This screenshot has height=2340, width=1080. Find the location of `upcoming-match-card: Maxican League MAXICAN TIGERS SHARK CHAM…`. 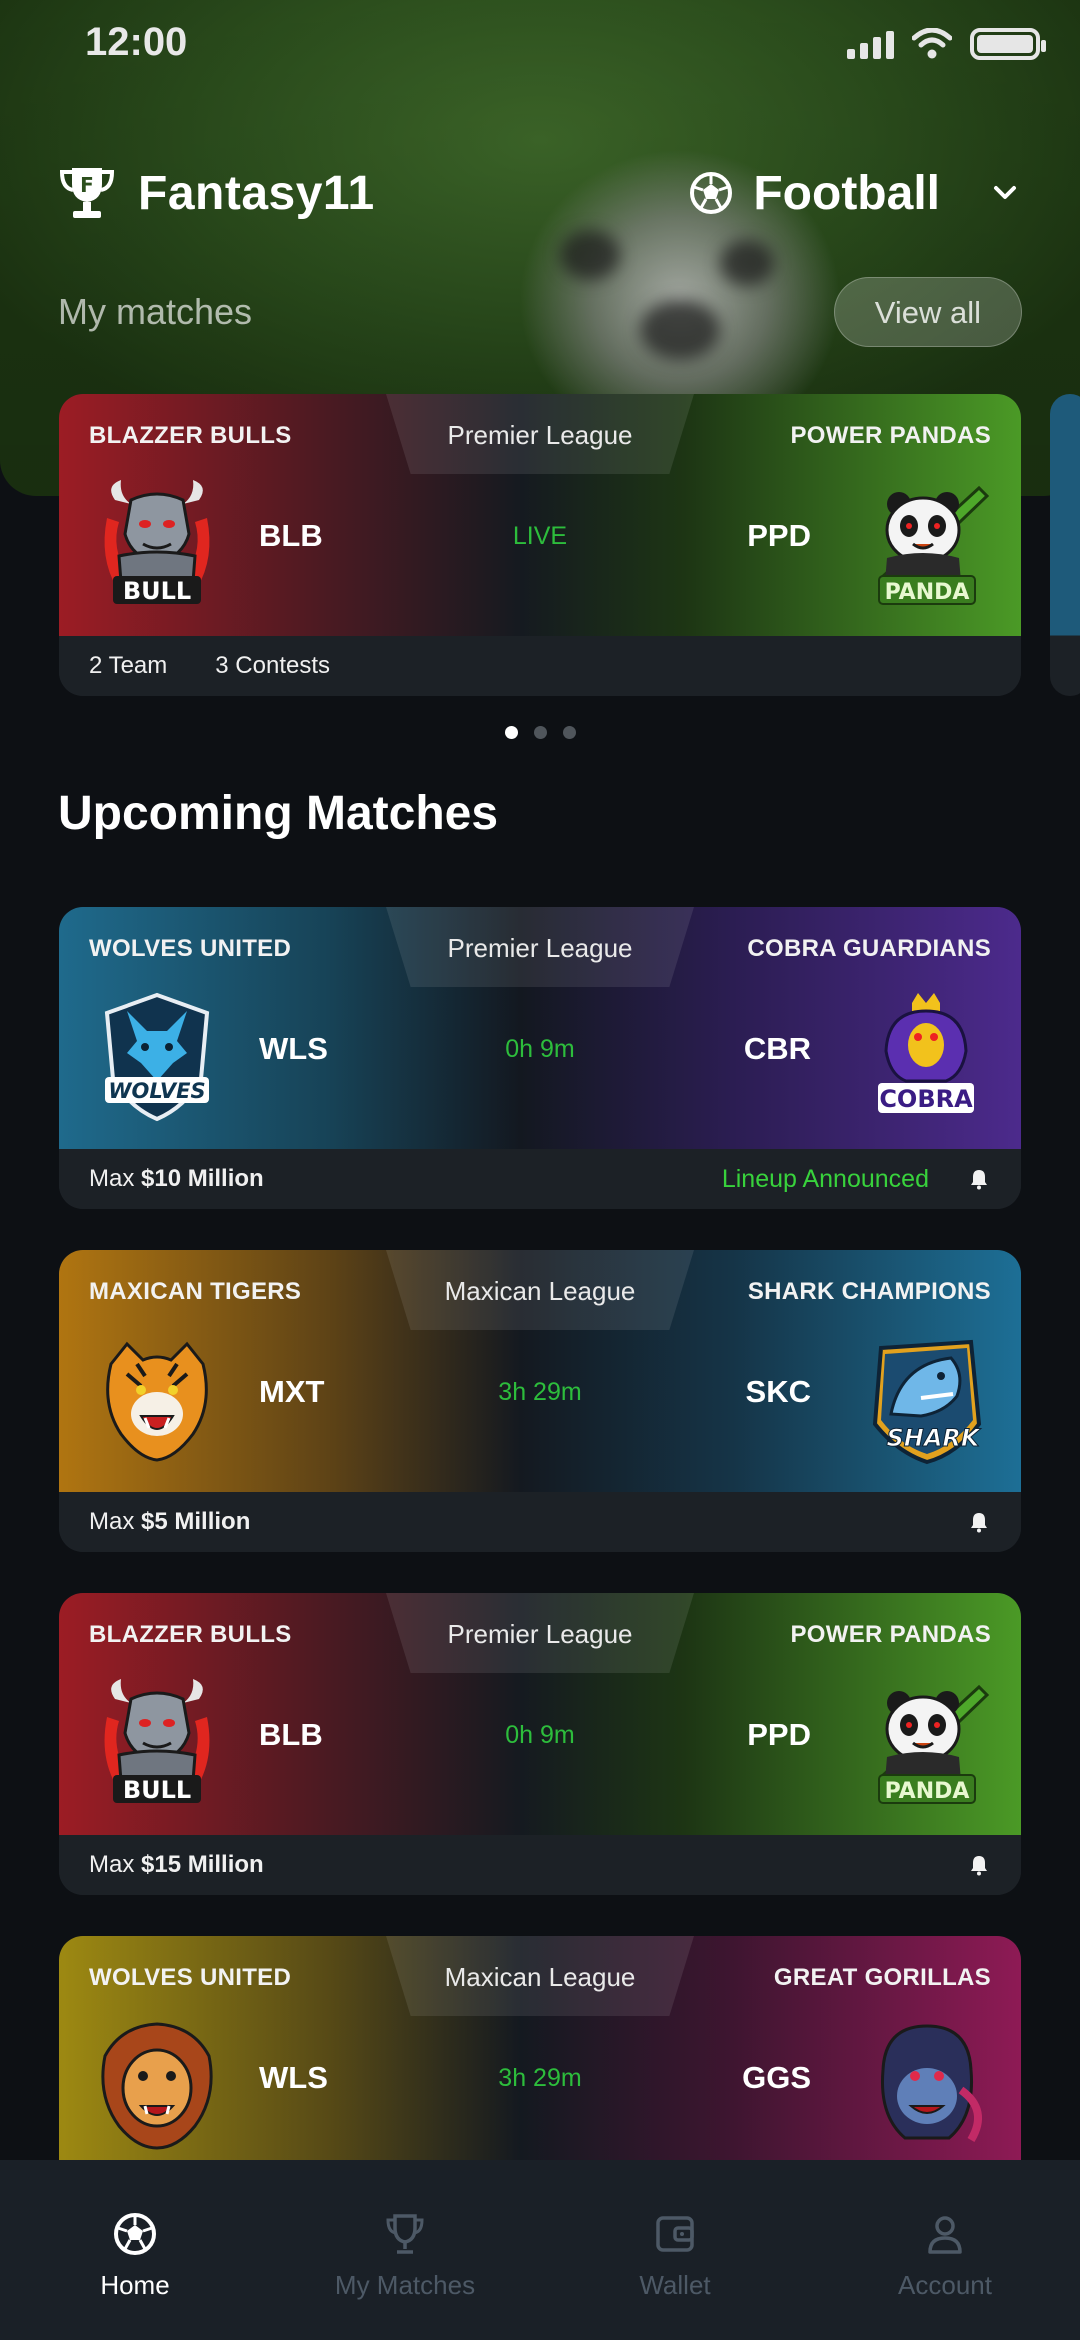

upcoming-match-card: Maxican League MAXICAN TIGERS SHARK CHAM… is located at coordinates (540, 1401).